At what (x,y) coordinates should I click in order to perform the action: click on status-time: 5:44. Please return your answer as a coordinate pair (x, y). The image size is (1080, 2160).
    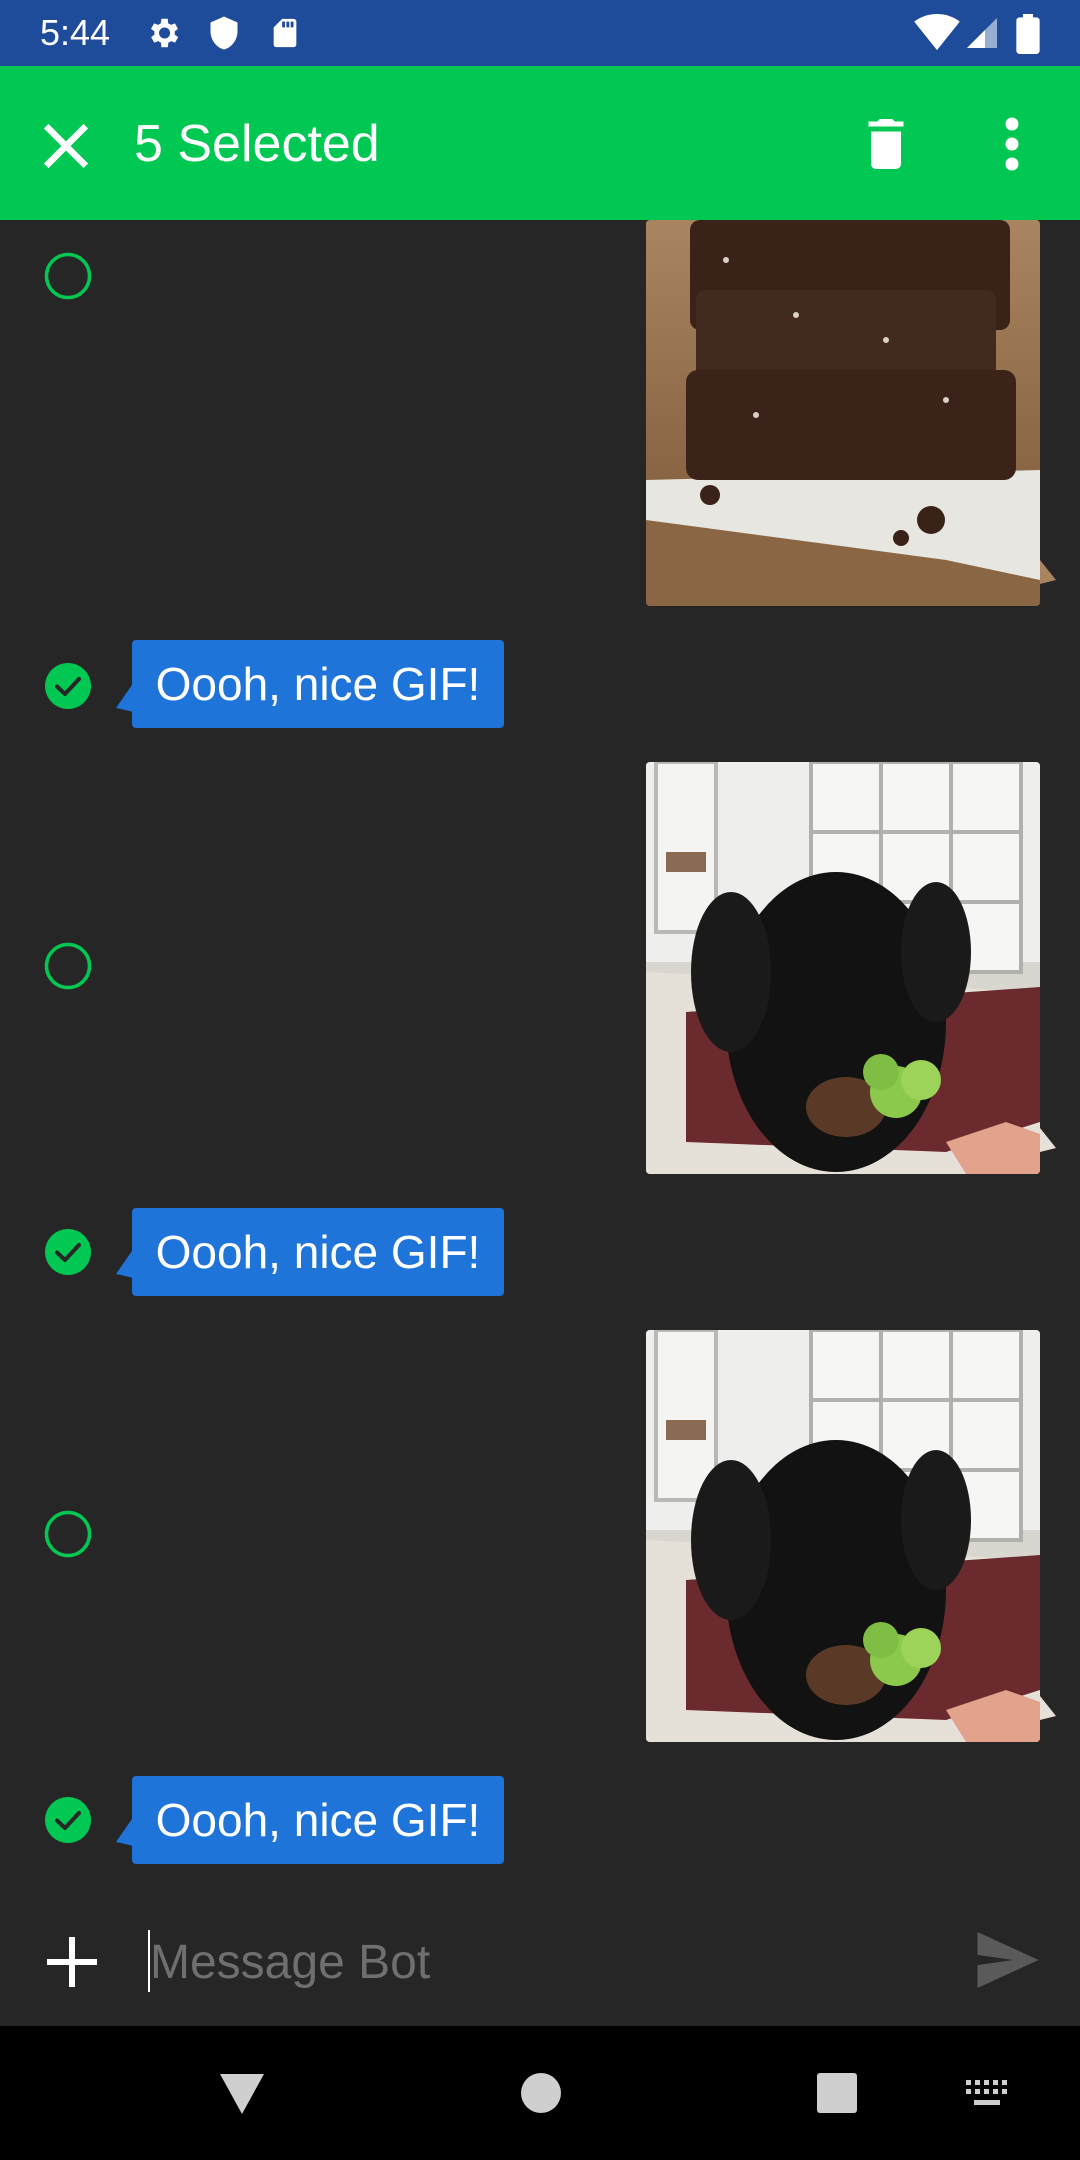
    Looking at the image, I should click on (75, 32).